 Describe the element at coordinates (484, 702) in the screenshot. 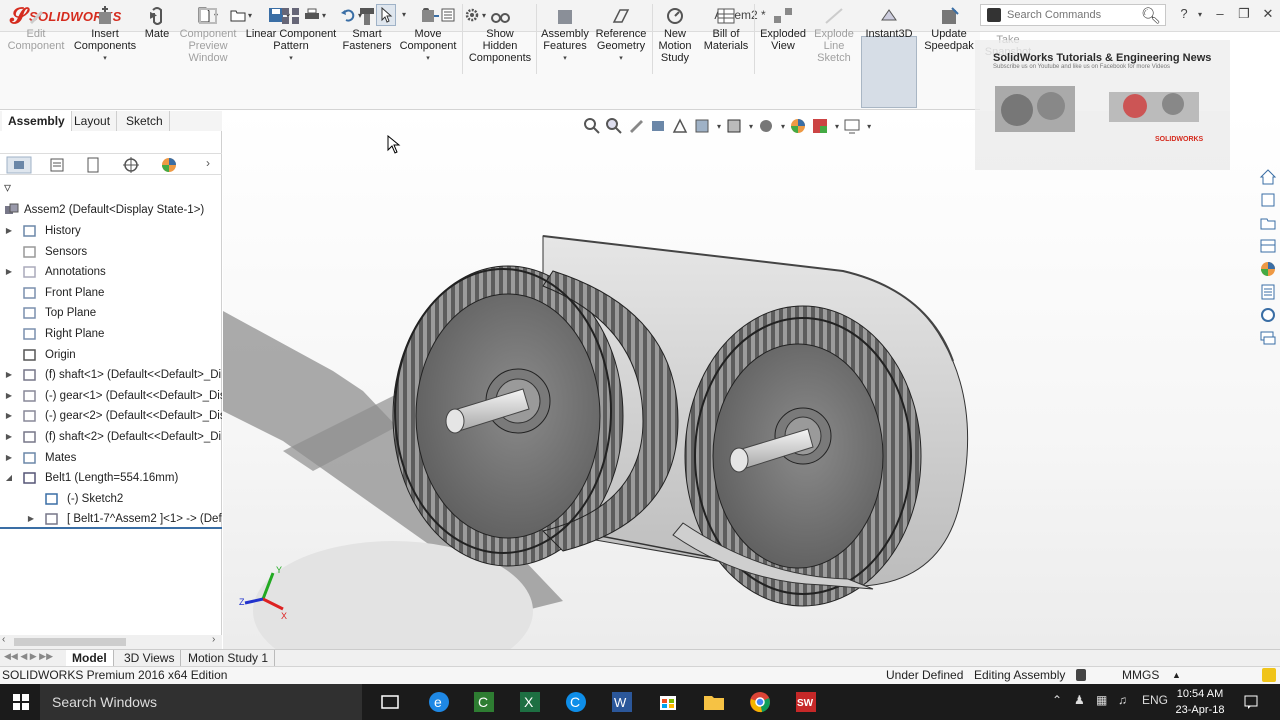

I see `camtasia-icon: C` at that location.